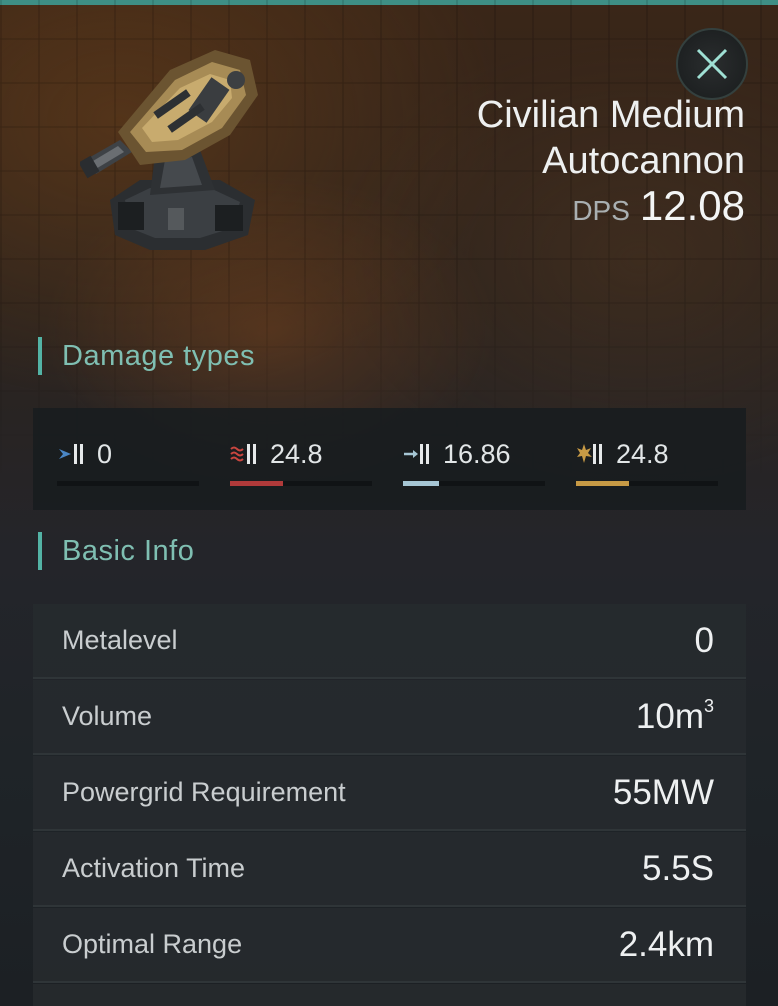 This screenshot has height=1006, width=778. What do you see at coordinates (296, 453) in the screenshot?
I see `thermal-damage-value: 24.8` at bounding box center [296, 453].